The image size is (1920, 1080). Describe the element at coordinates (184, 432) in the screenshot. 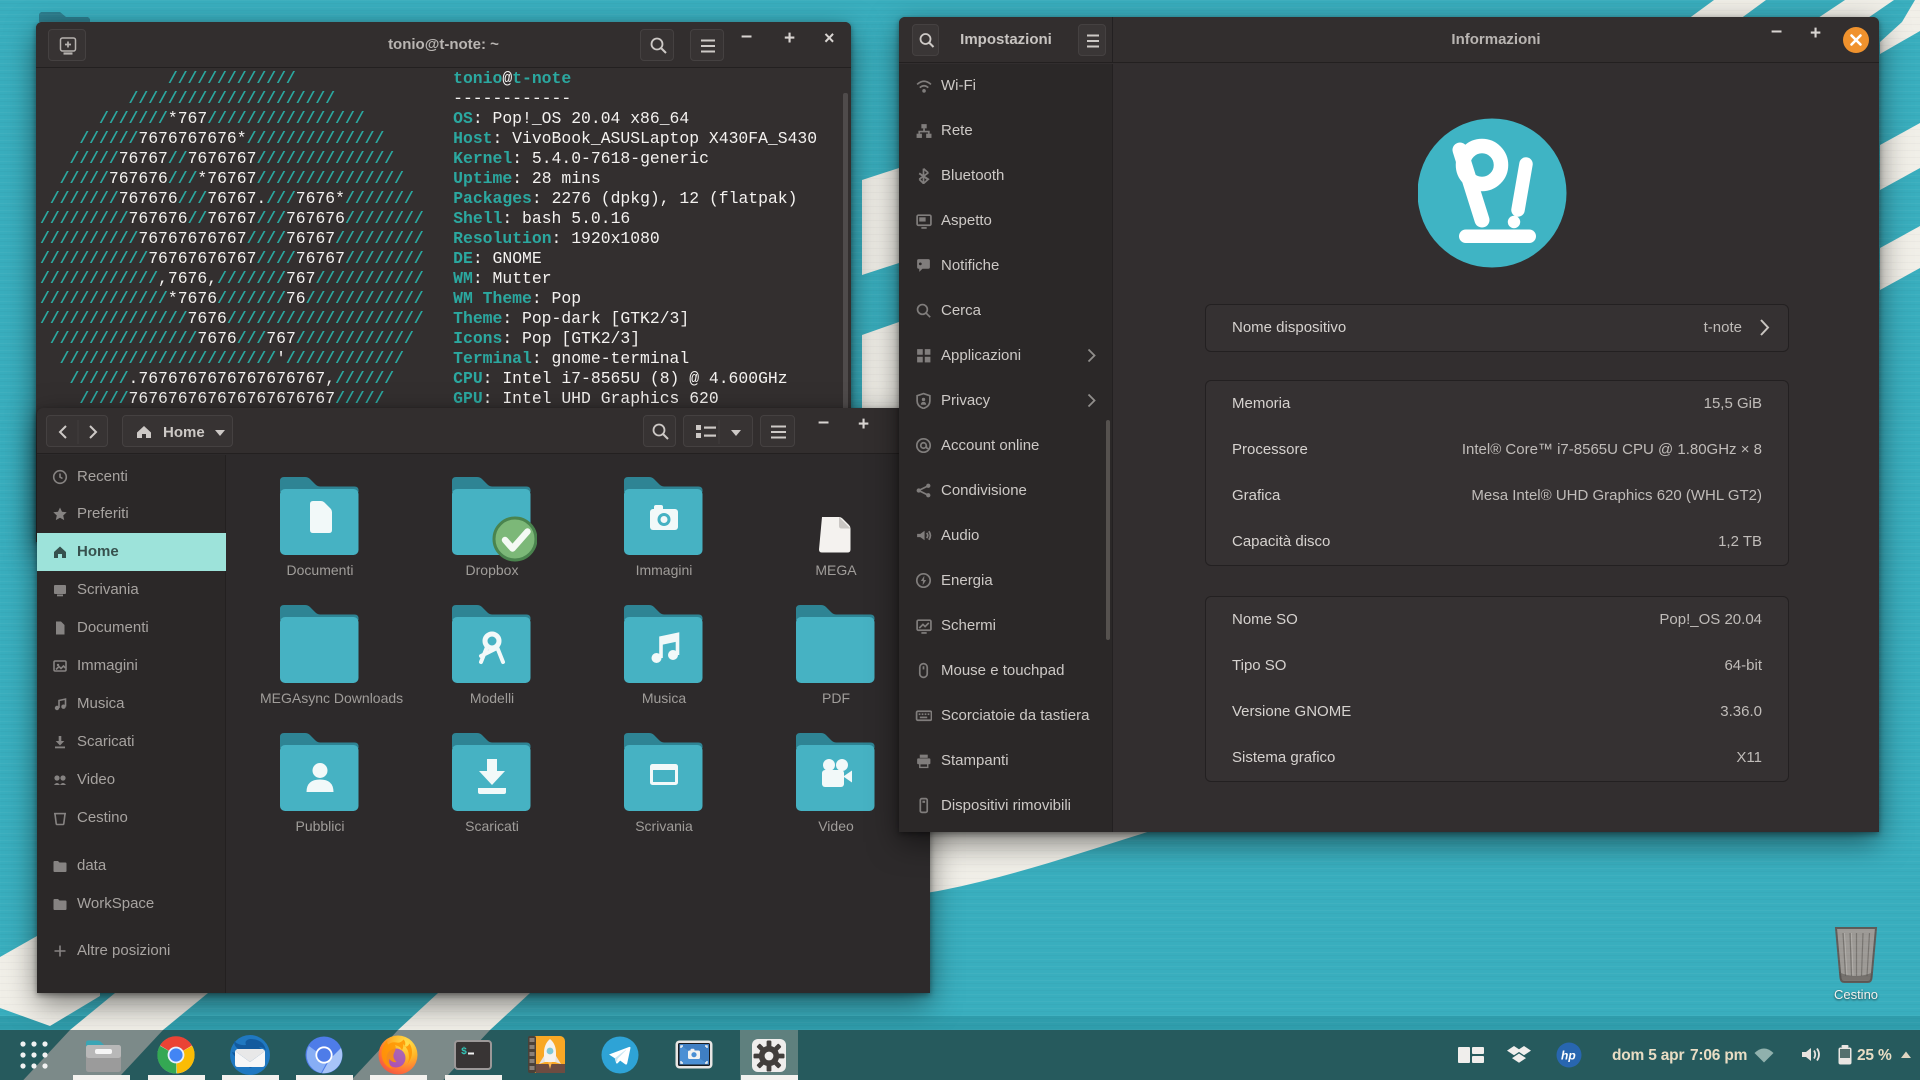

I see `svg-text: Home` at that location.